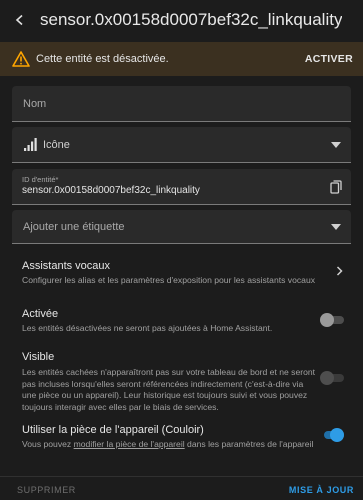 The height and width of the screenshot is (500, 363). I want to click on name-input-label: Nom, so click(35, 104).